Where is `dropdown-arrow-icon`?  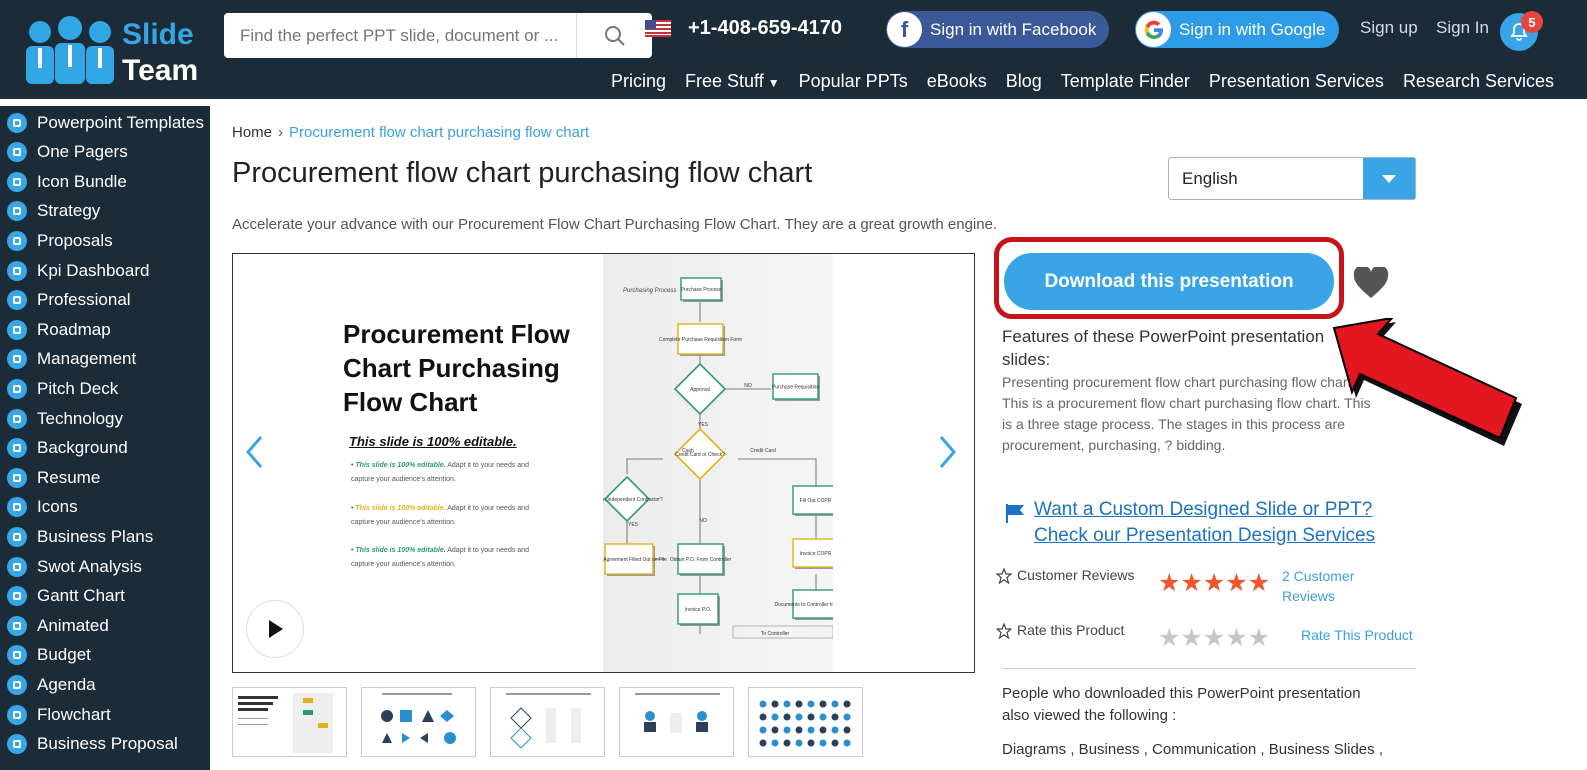
dropdown-arrow-icon is located at coordinates (1389, 178).